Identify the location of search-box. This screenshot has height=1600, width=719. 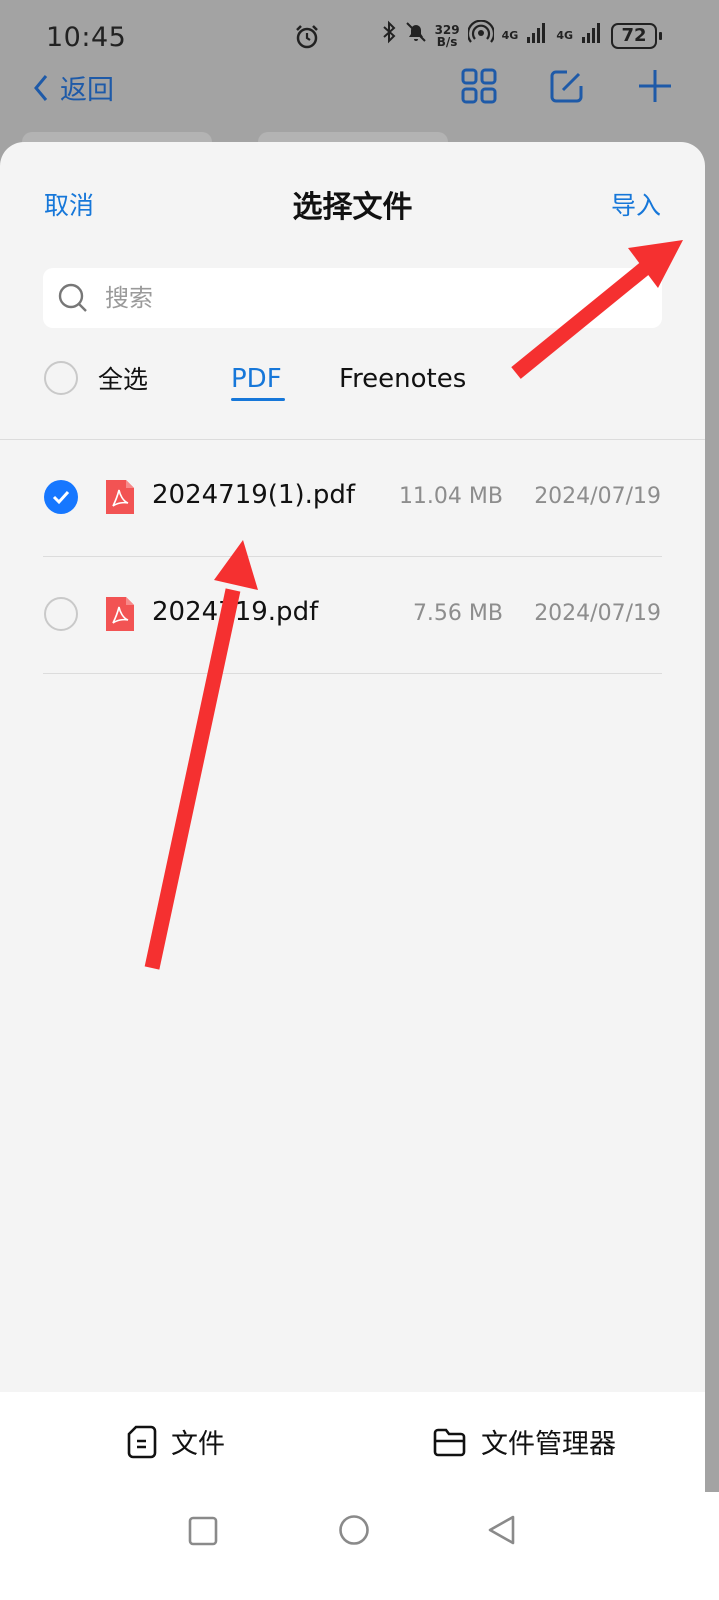
(352, 298).